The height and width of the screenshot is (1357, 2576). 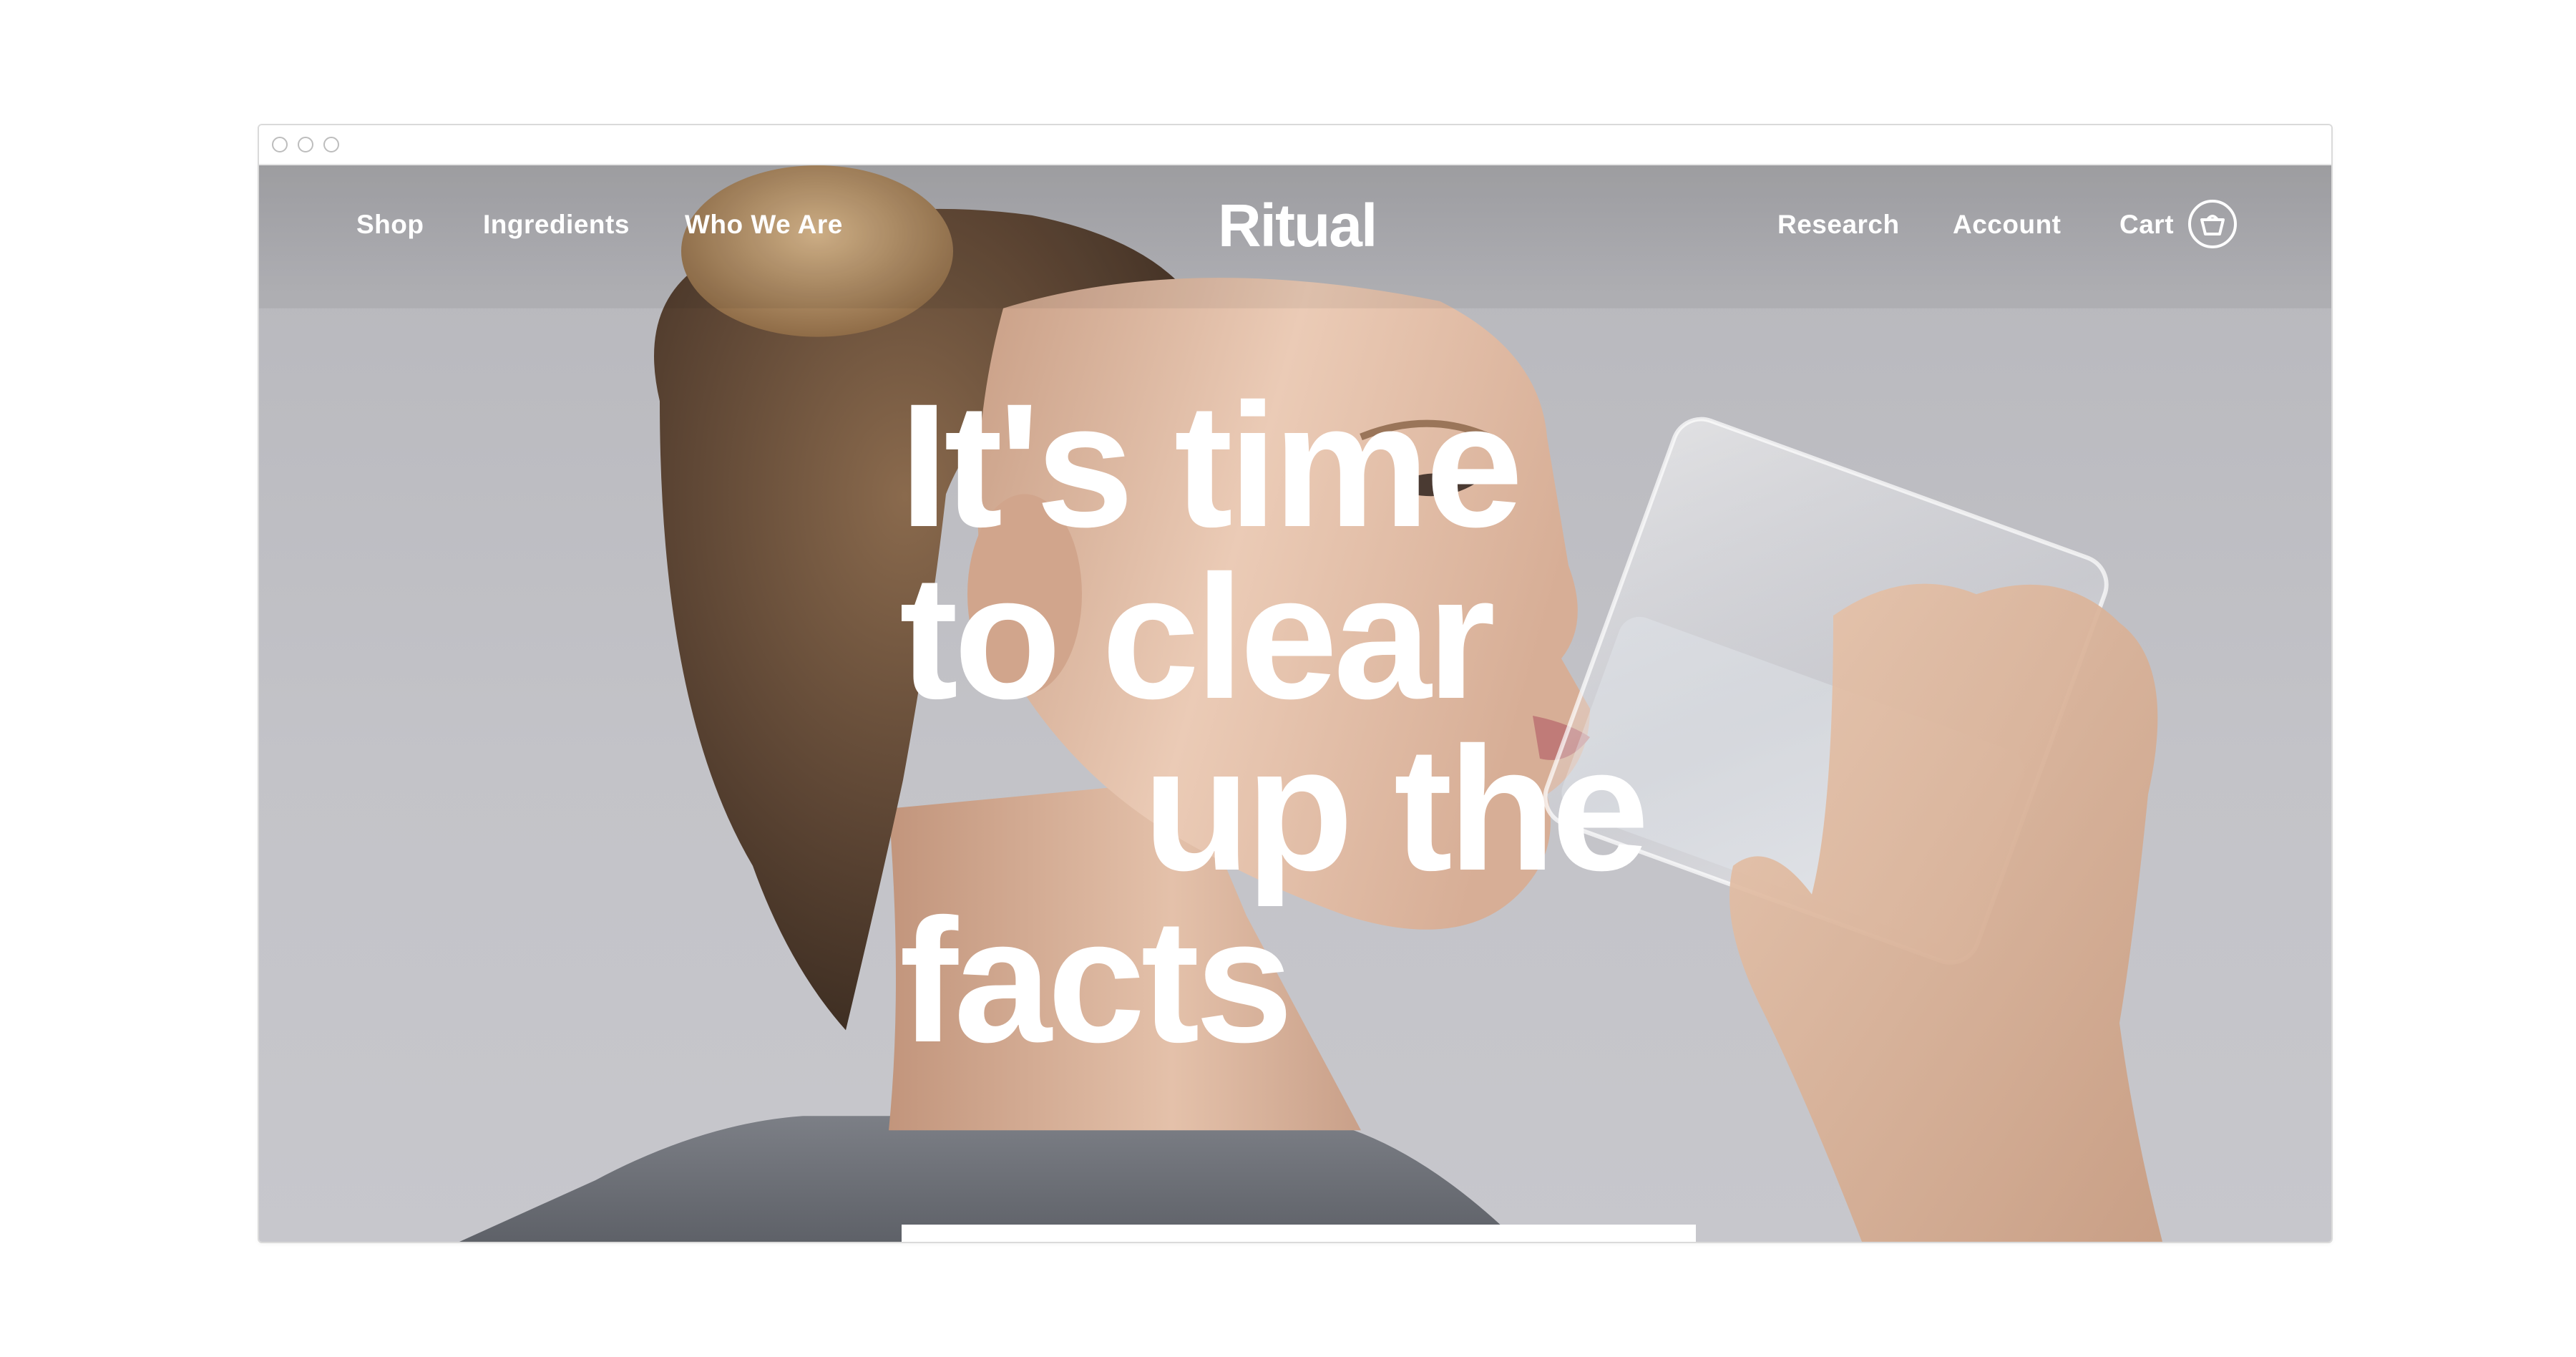 I want to click on headline-line-2: to clear, so click(x=1197, y=637).